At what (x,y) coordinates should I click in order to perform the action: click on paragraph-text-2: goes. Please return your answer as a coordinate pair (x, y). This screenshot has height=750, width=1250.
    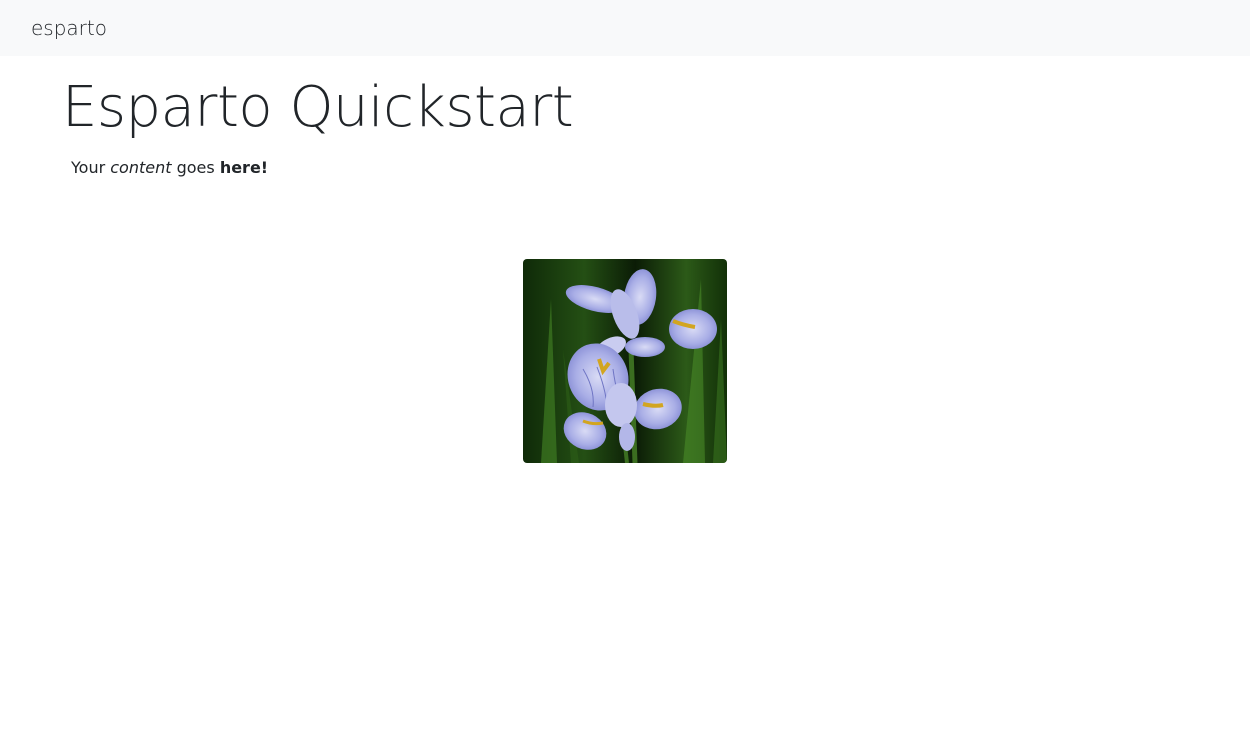
    Looking at the image, I should click on (195, 167).